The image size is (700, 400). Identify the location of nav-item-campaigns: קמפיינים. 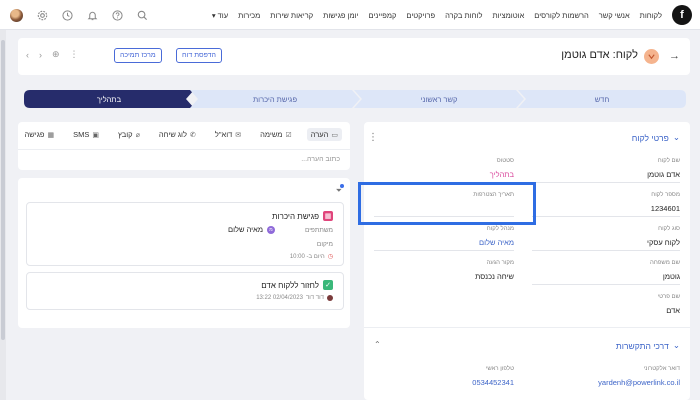
(383, 15).